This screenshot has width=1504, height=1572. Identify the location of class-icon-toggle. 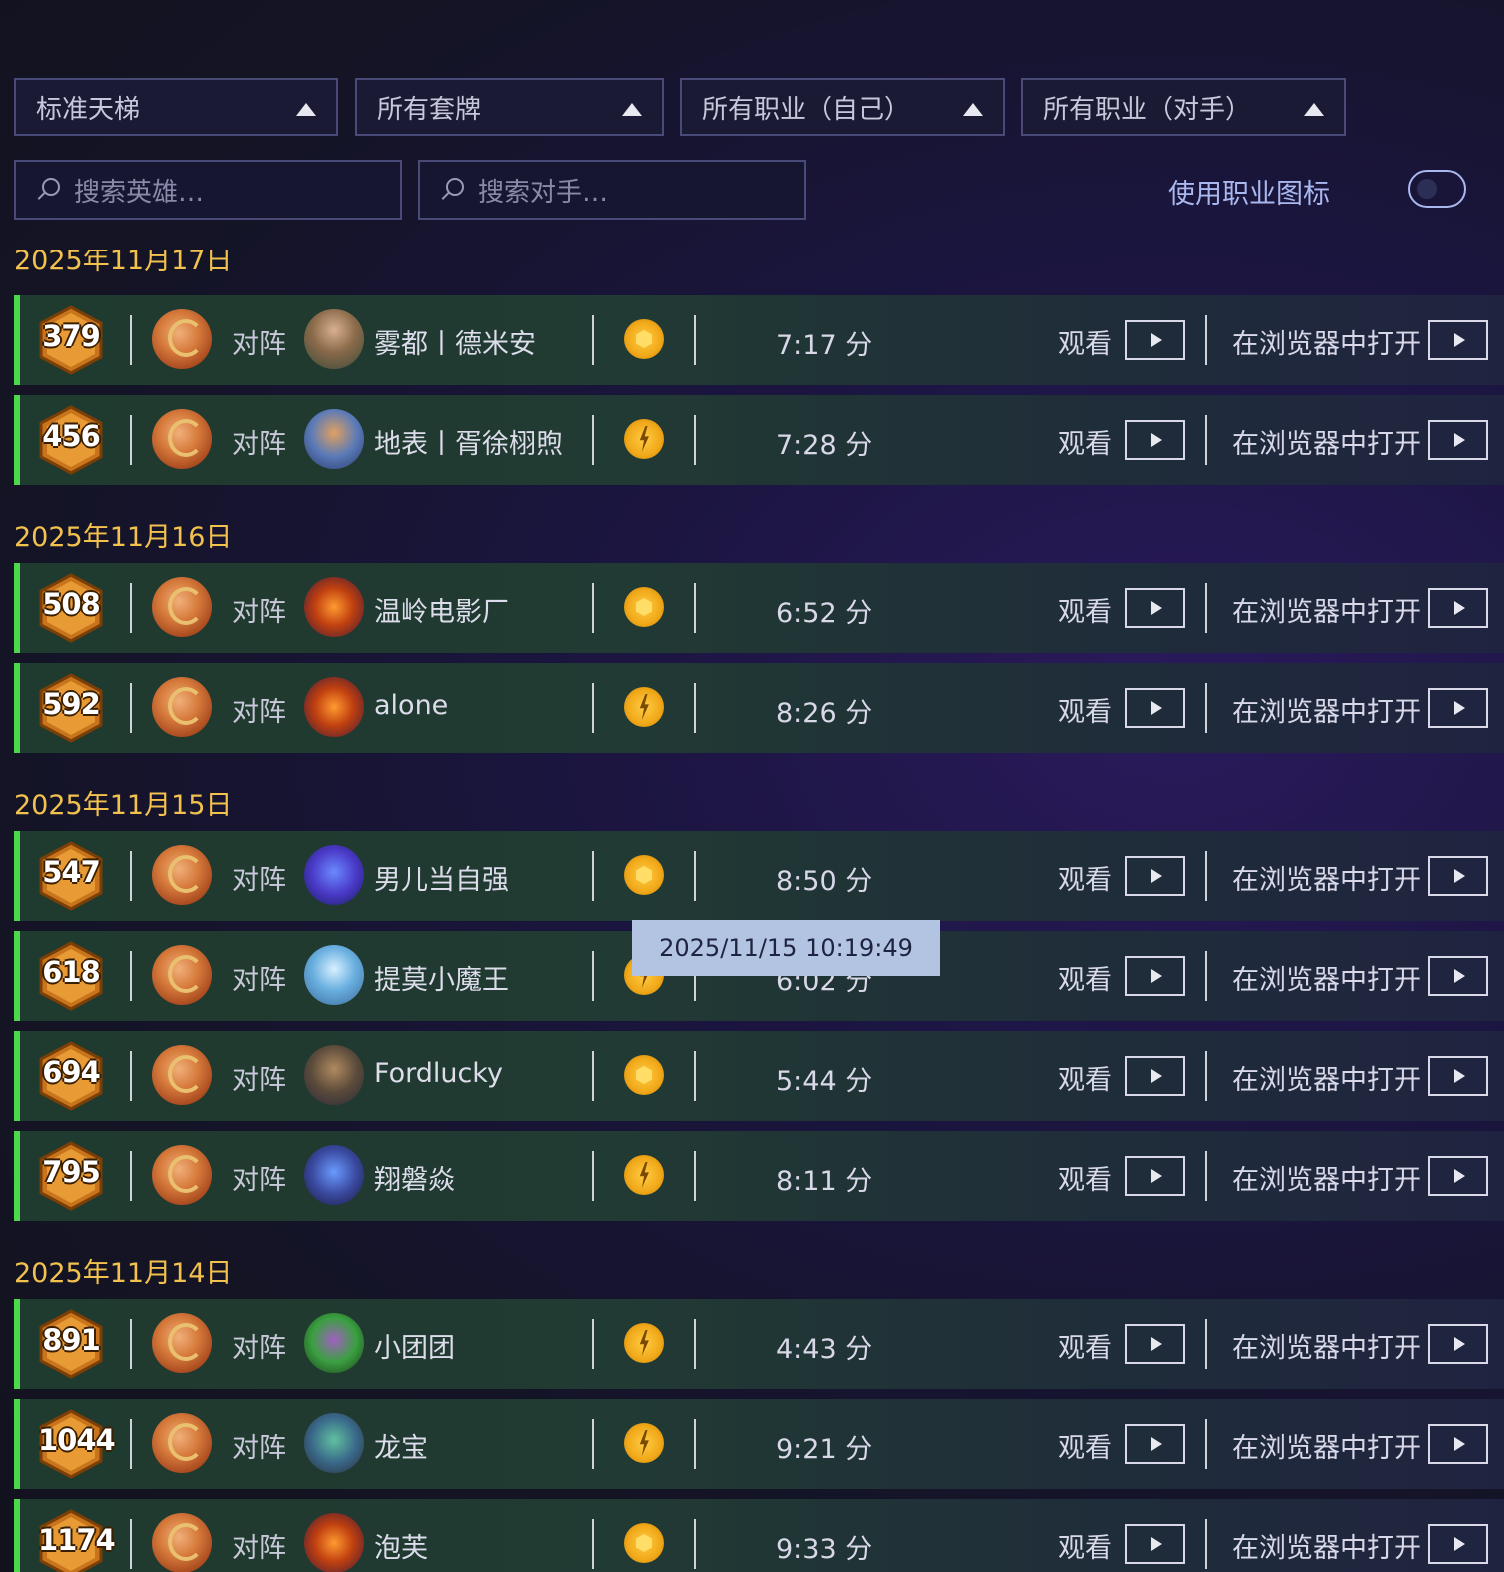
(1437, 189).